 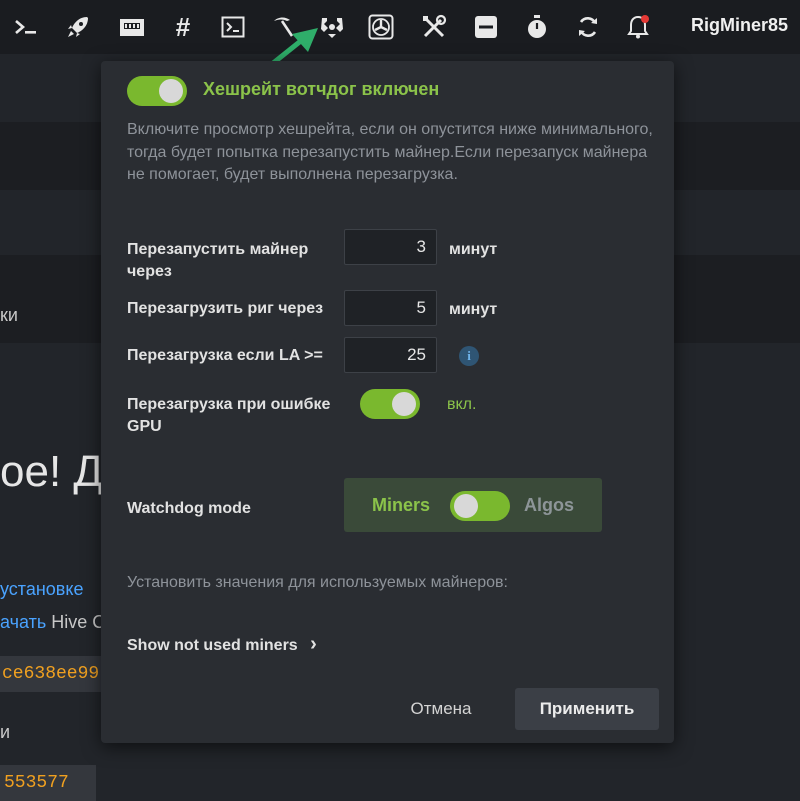 I want to click on reboot-la-input: 25, so click(x=390, y=355).